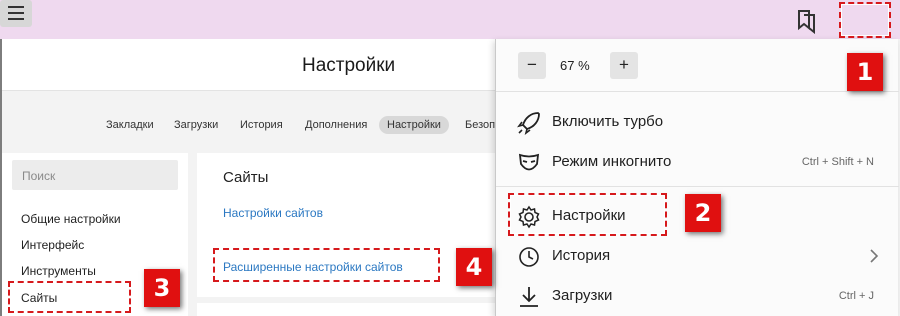  What do you see at coordinates (624, 65) in the screenshot?
I see `zoom-in-button: +` at bounding box center [624, 65].